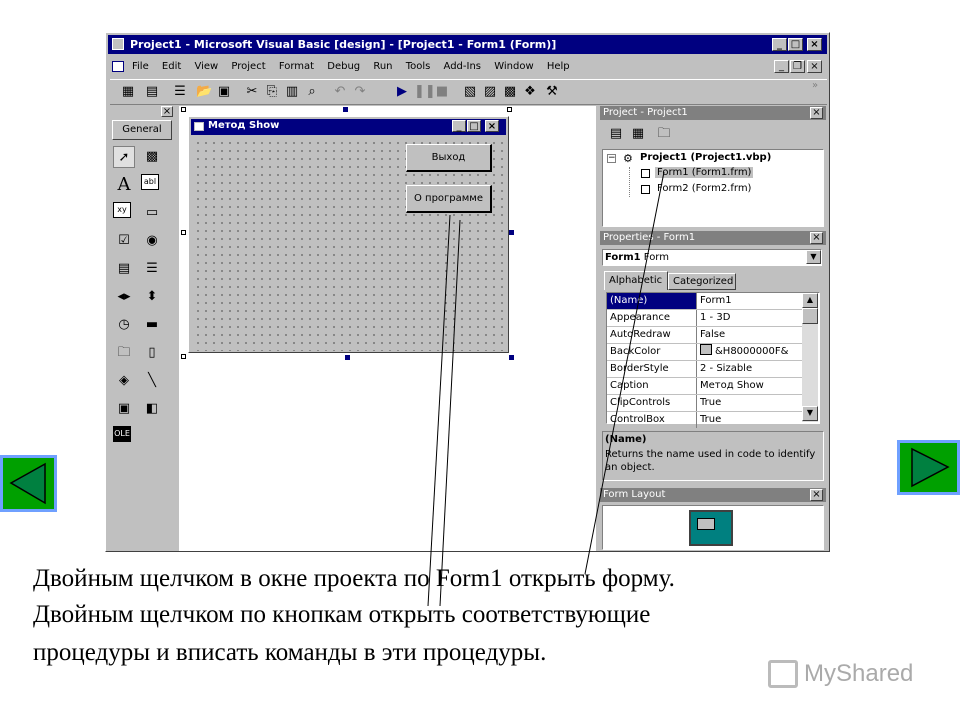 This screenshot has height=720, width=960. What do you see at coordinates (296, 66) in the screenshot?
I see `menu-format: Format` at bounding box center [296, 66].